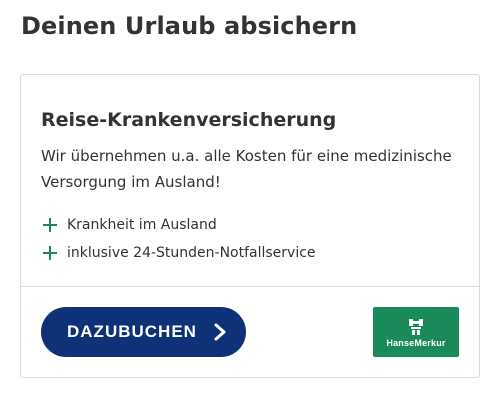 This screenshot has width=500, height=402. I want to click on feature-item: Krankheit im Ausland, so click(179, 225).